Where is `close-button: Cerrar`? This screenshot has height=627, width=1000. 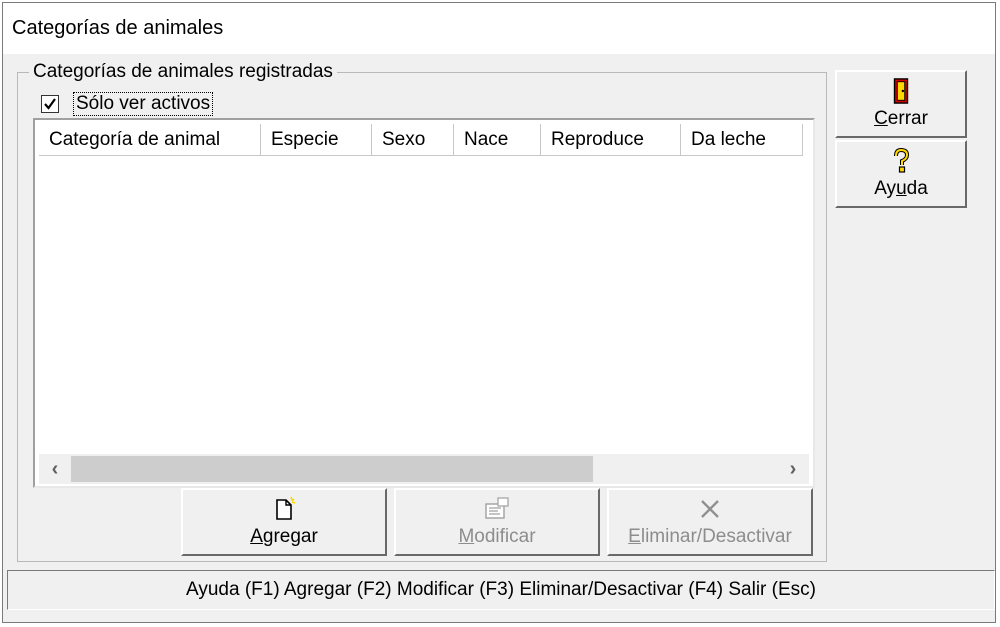
close-button: Cerrar is located at coordinates (901, 104).